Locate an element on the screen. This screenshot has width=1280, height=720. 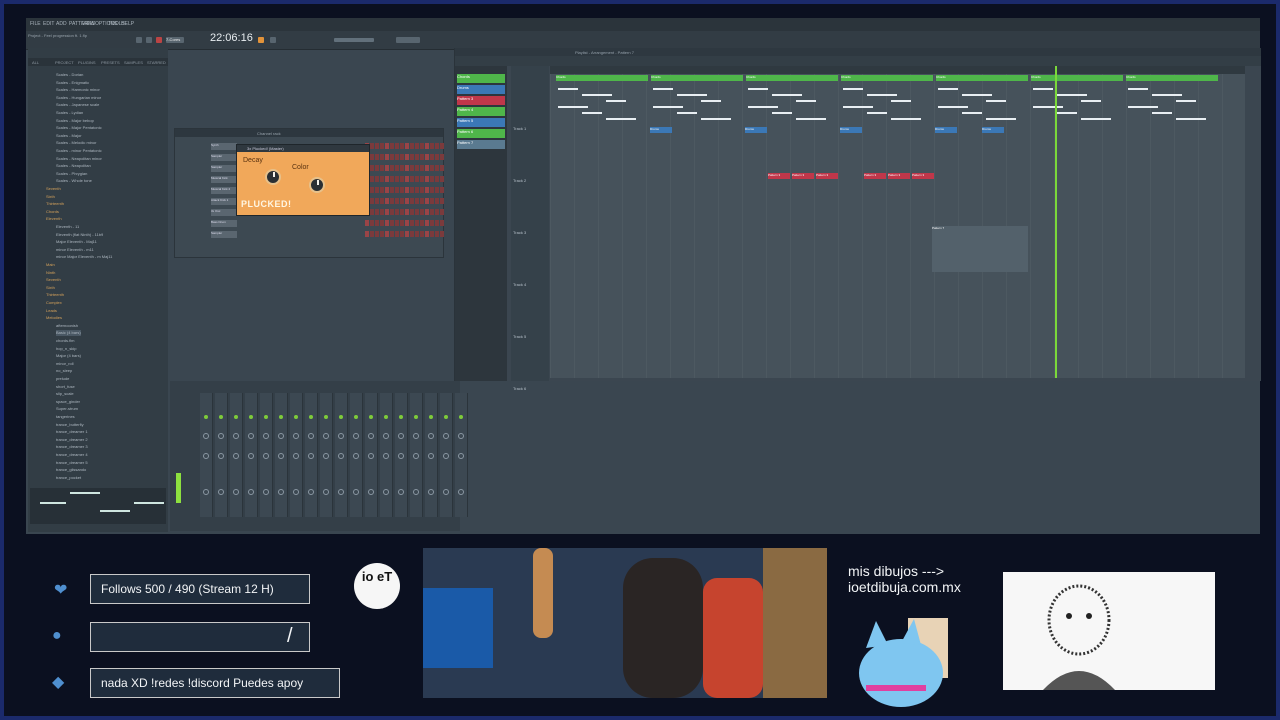
browser-folder: Ninth is located at coordinates (50, 273).